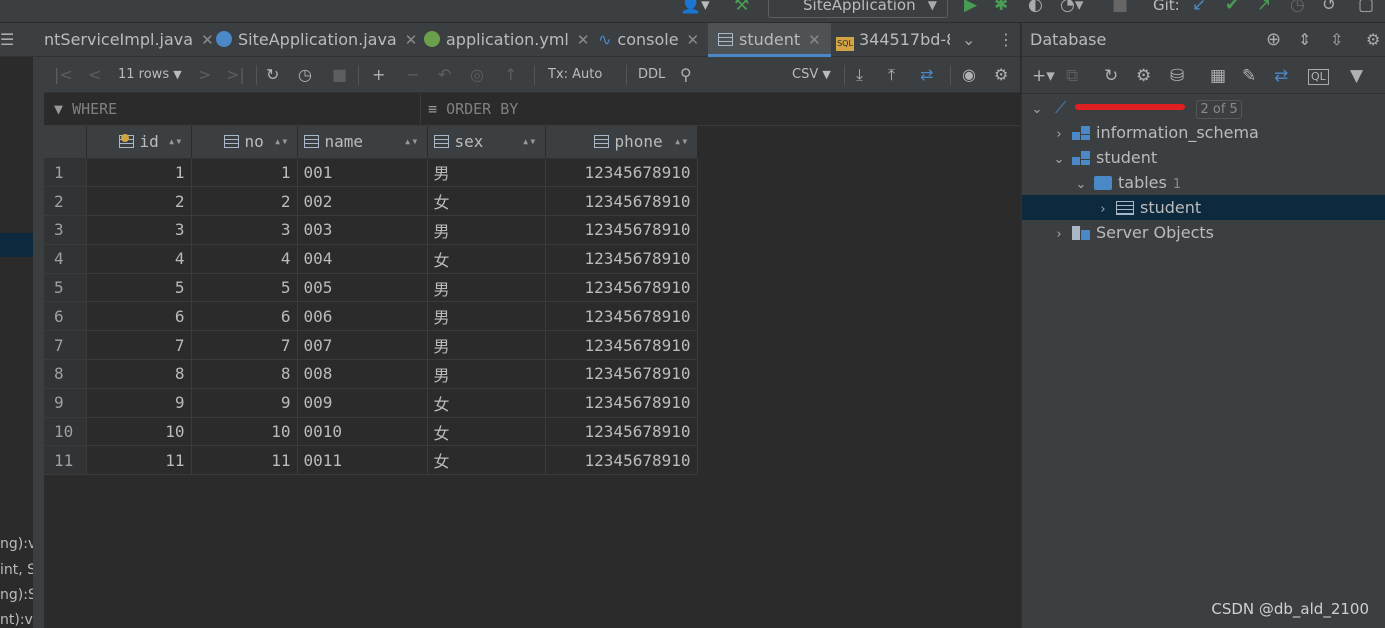 The width and height of the screenshot is (1385, 628). What do you see at coordinates (1203, 107) in the screenshot?
I see `tree-connection: ⌄ ⟋ 2 of 5` at bounding box center [1203, 107].